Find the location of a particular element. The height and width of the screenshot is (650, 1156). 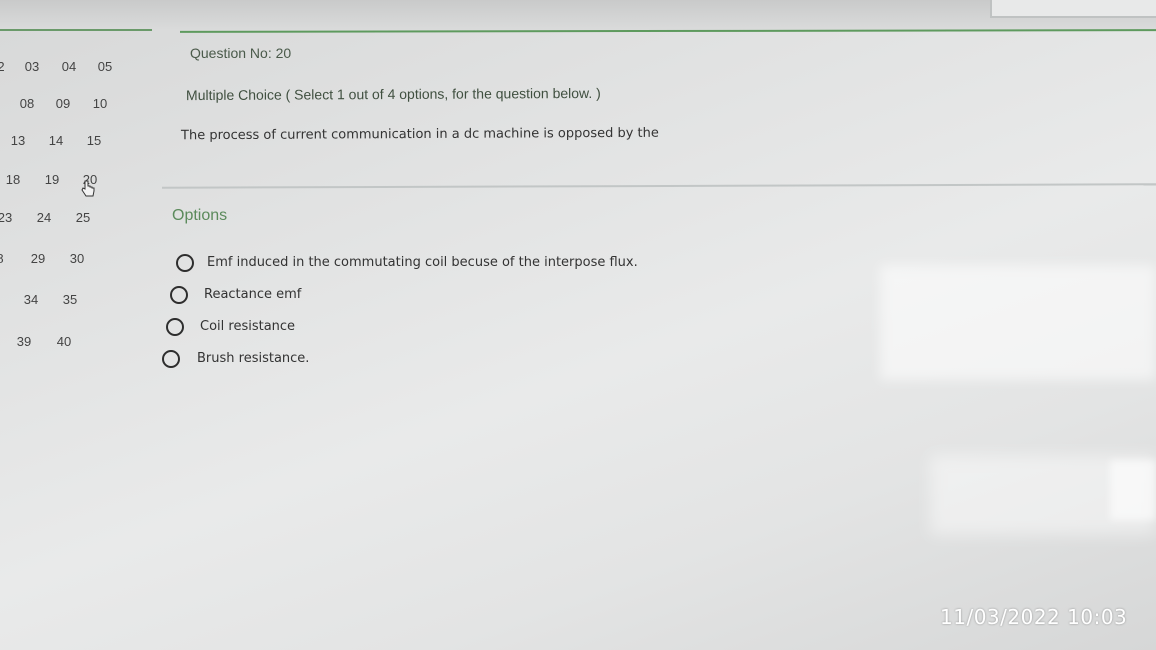

palette-item: 13 is located at coordinates (18, 140).